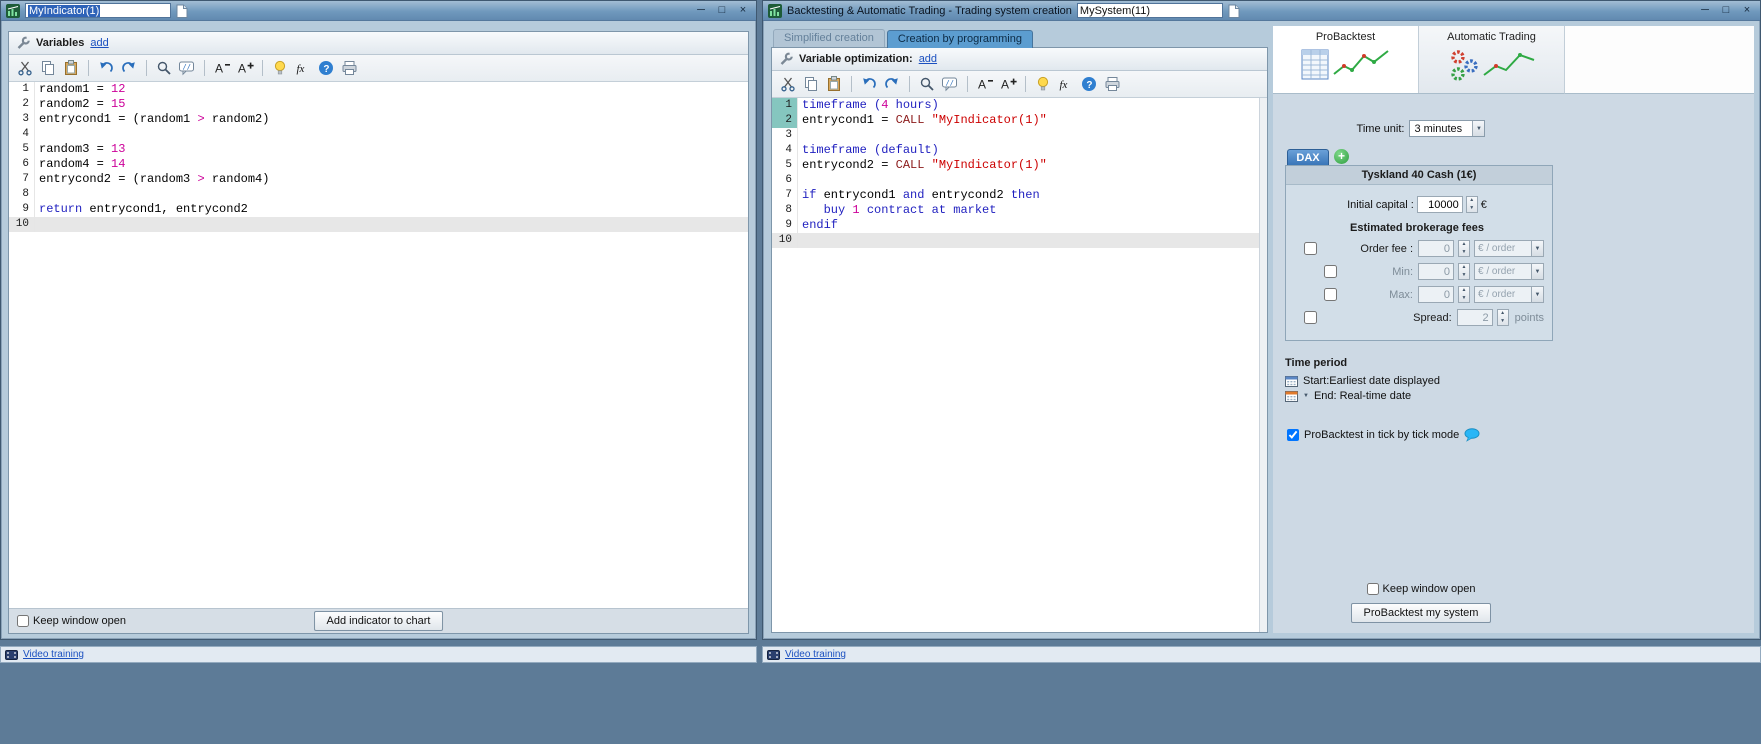 The width and height of the screenshot is (1761, 744). I want to click on order-fee-checkbox, so click(1310, 248).